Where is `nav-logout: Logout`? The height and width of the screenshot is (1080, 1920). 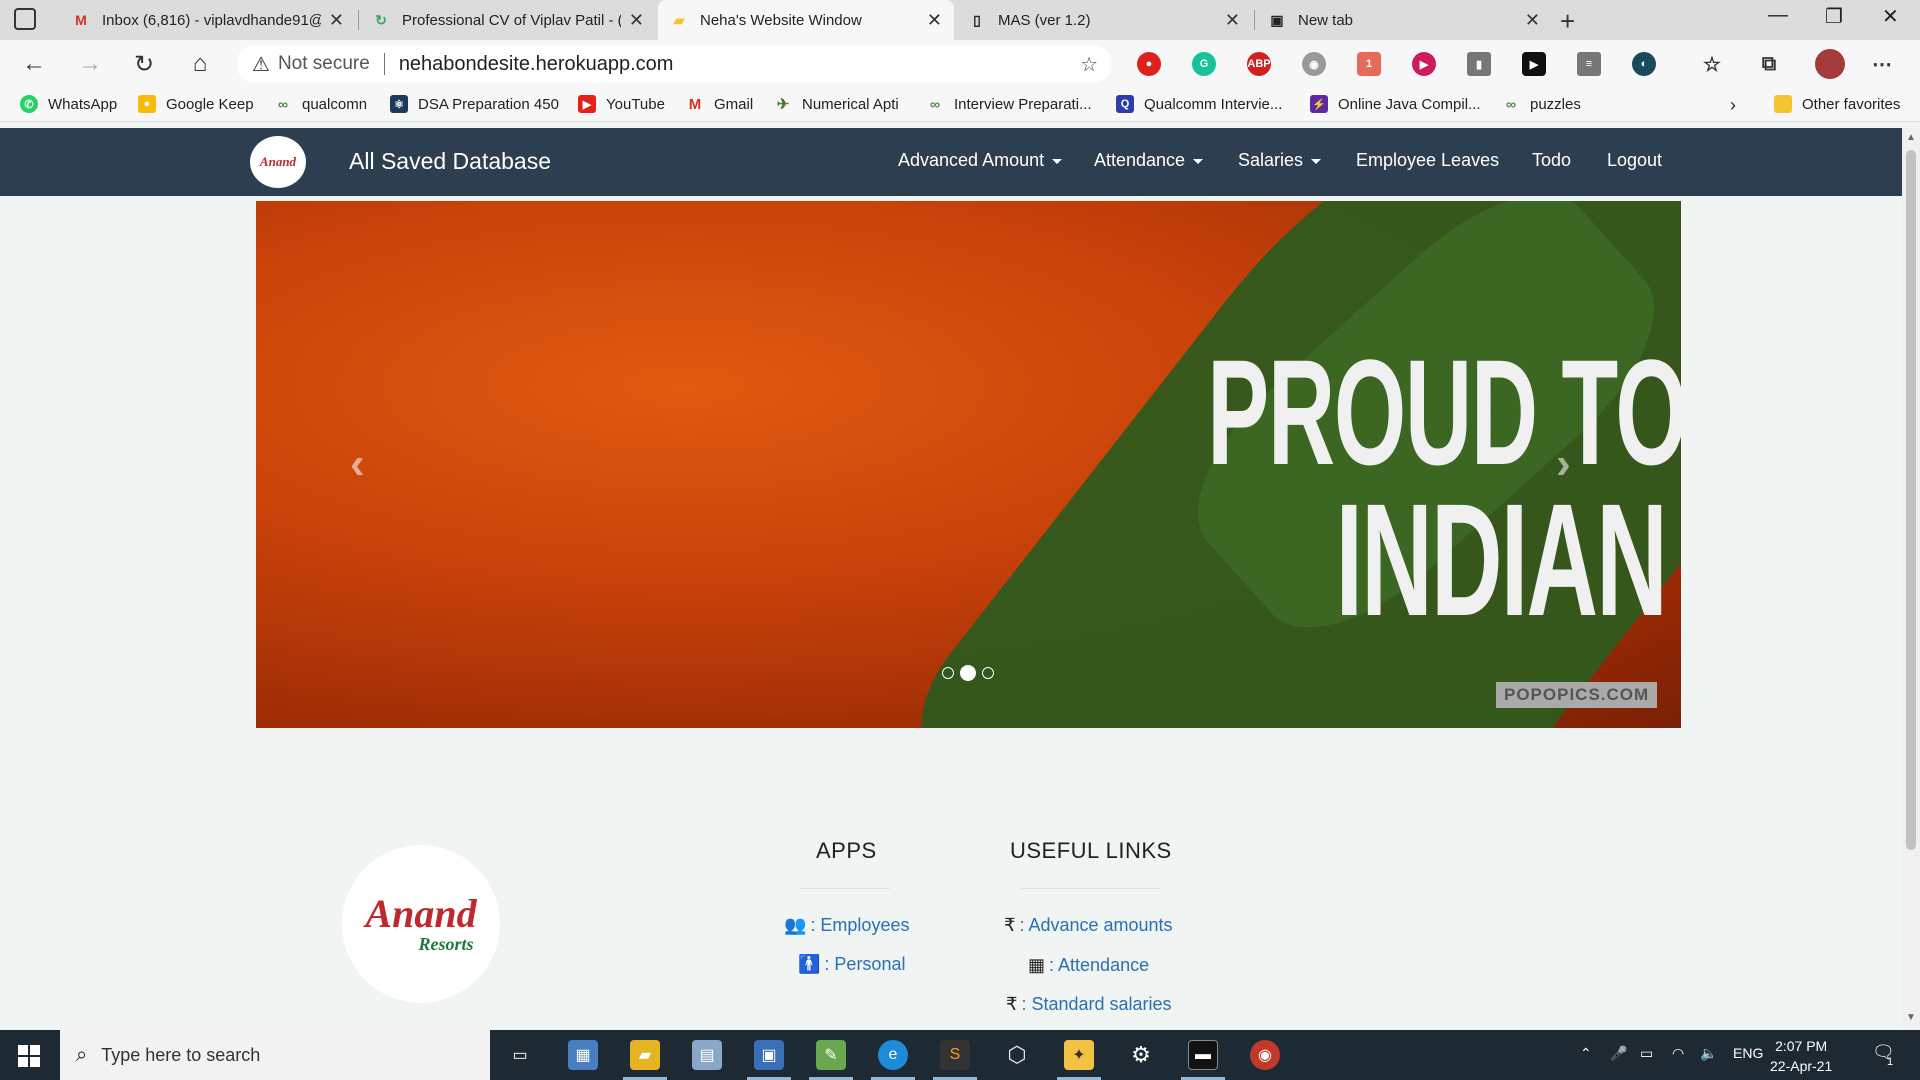 nav-logout: Logout is located at coordinates (1634, 160).